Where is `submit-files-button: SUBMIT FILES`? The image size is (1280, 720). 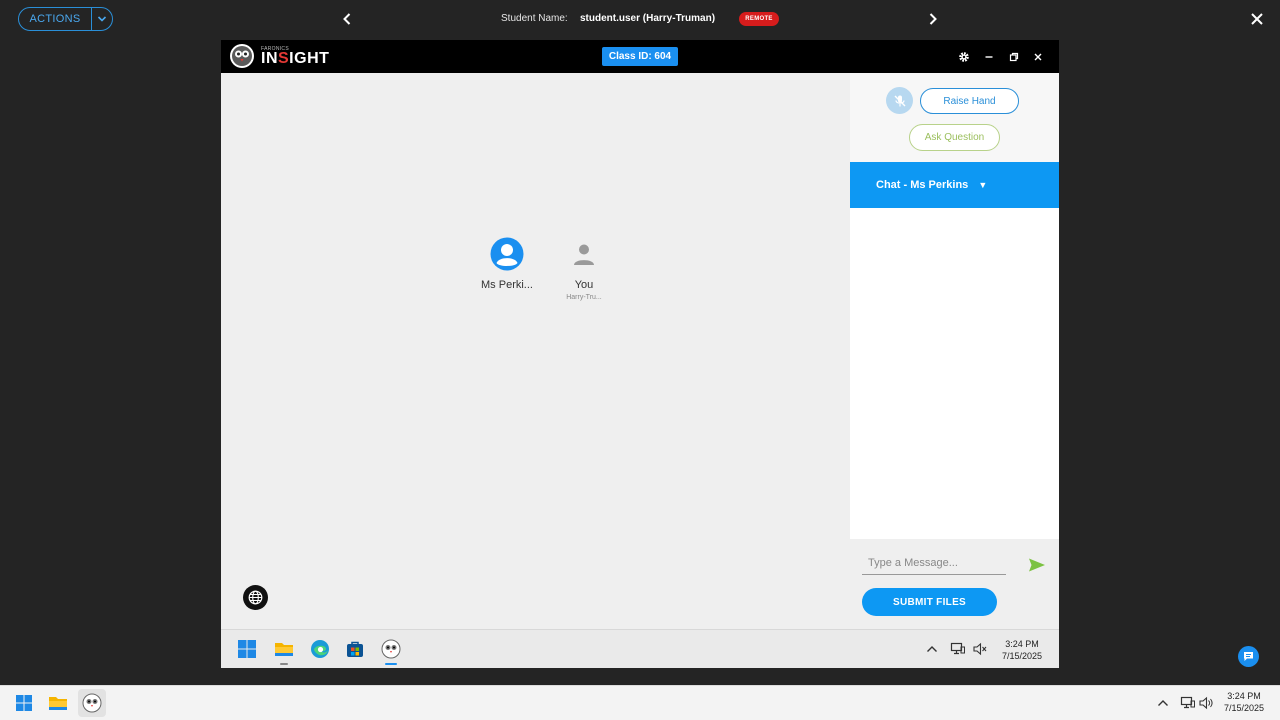 submit-files-button: SUBMIT FILES is located at coordinates (929, 602).